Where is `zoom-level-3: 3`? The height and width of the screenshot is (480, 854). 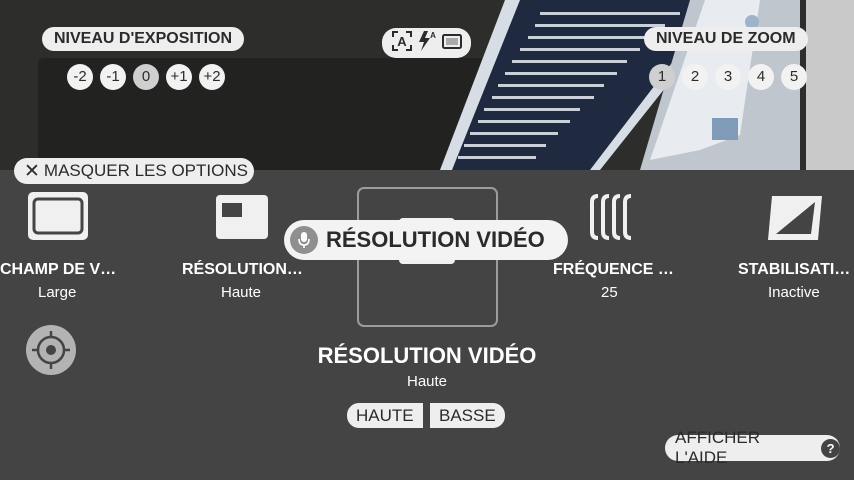
zoom-level-3: 3 is located at coordinates (728, 77).